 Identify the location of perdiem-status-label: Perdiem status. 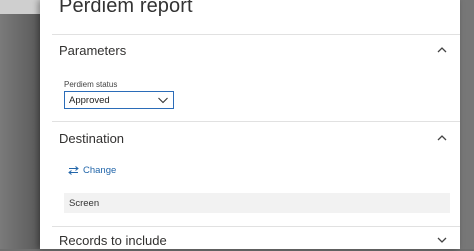
(91, 84).